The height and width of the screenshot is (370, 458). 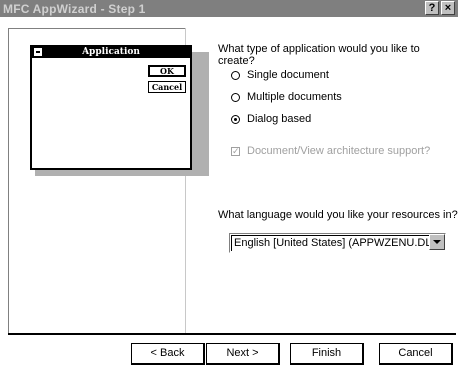 I want to click on option-dialog-based: Dialog based, so click(x=271, y=119).